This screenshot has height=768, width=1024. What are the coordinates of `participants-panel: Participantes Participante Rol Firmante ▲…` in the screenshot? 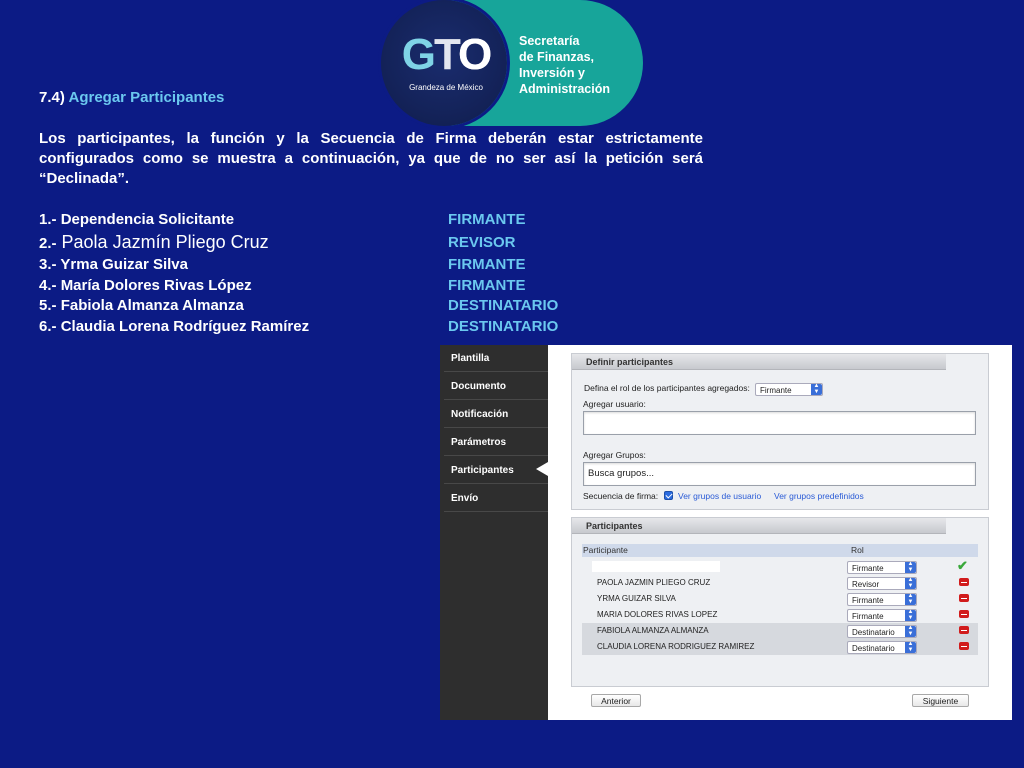 It's located at (780, 602).